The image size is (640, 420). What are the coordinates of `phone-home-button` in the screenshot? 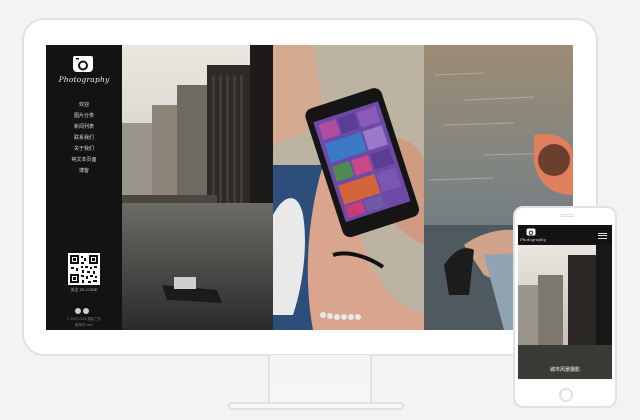 It's located at (566, 395).